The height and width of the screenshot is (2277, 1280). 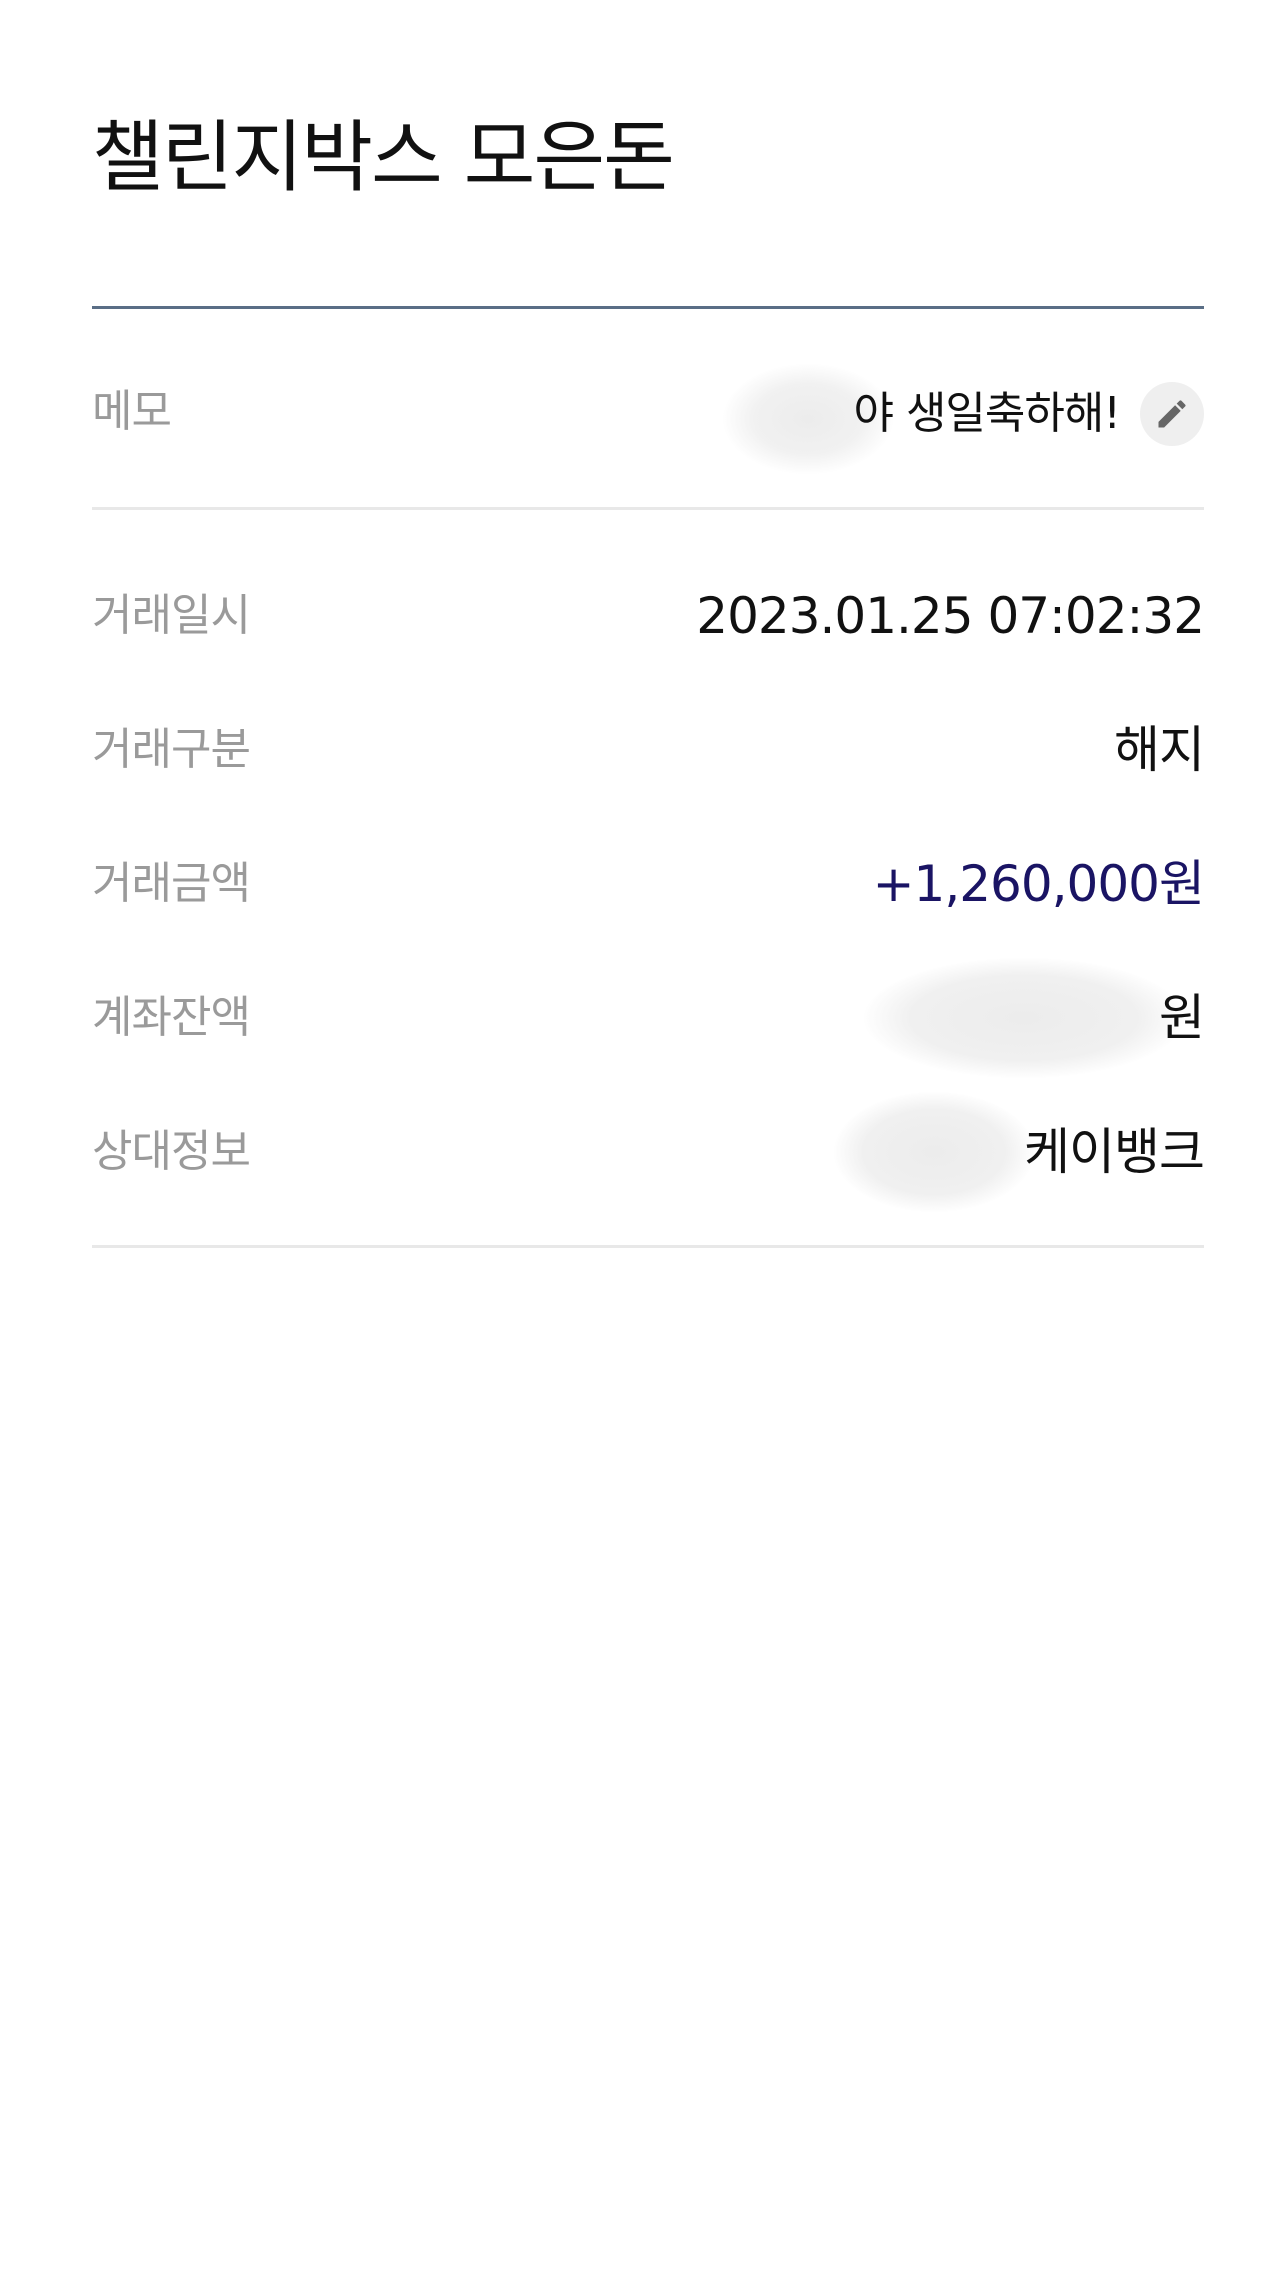 I want to click on date-value: 2023.01.25 07:02:32, so click(x=950, y=616).